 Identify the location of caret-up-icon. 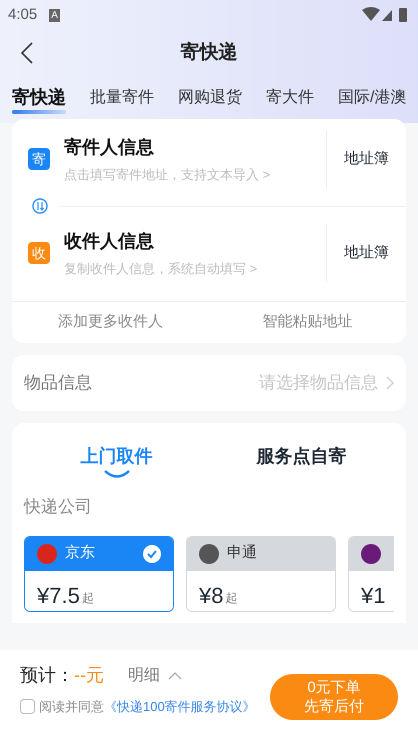
(175, 676).